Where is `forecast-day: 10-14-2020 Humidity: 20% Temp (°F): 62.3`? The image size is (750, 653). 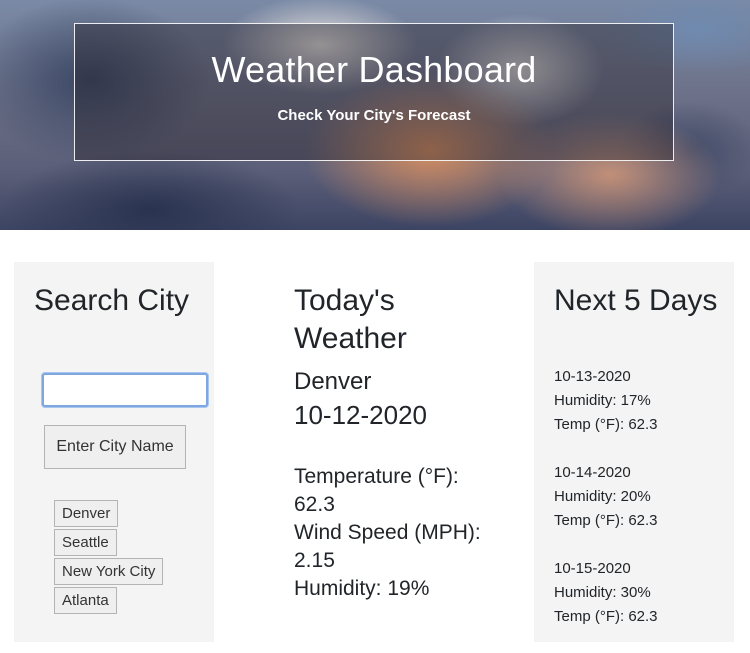
forecast-day: 10-14-2020 Humidity: 20% Temp (°F): 62.3 is located at coordinates (639, 497).